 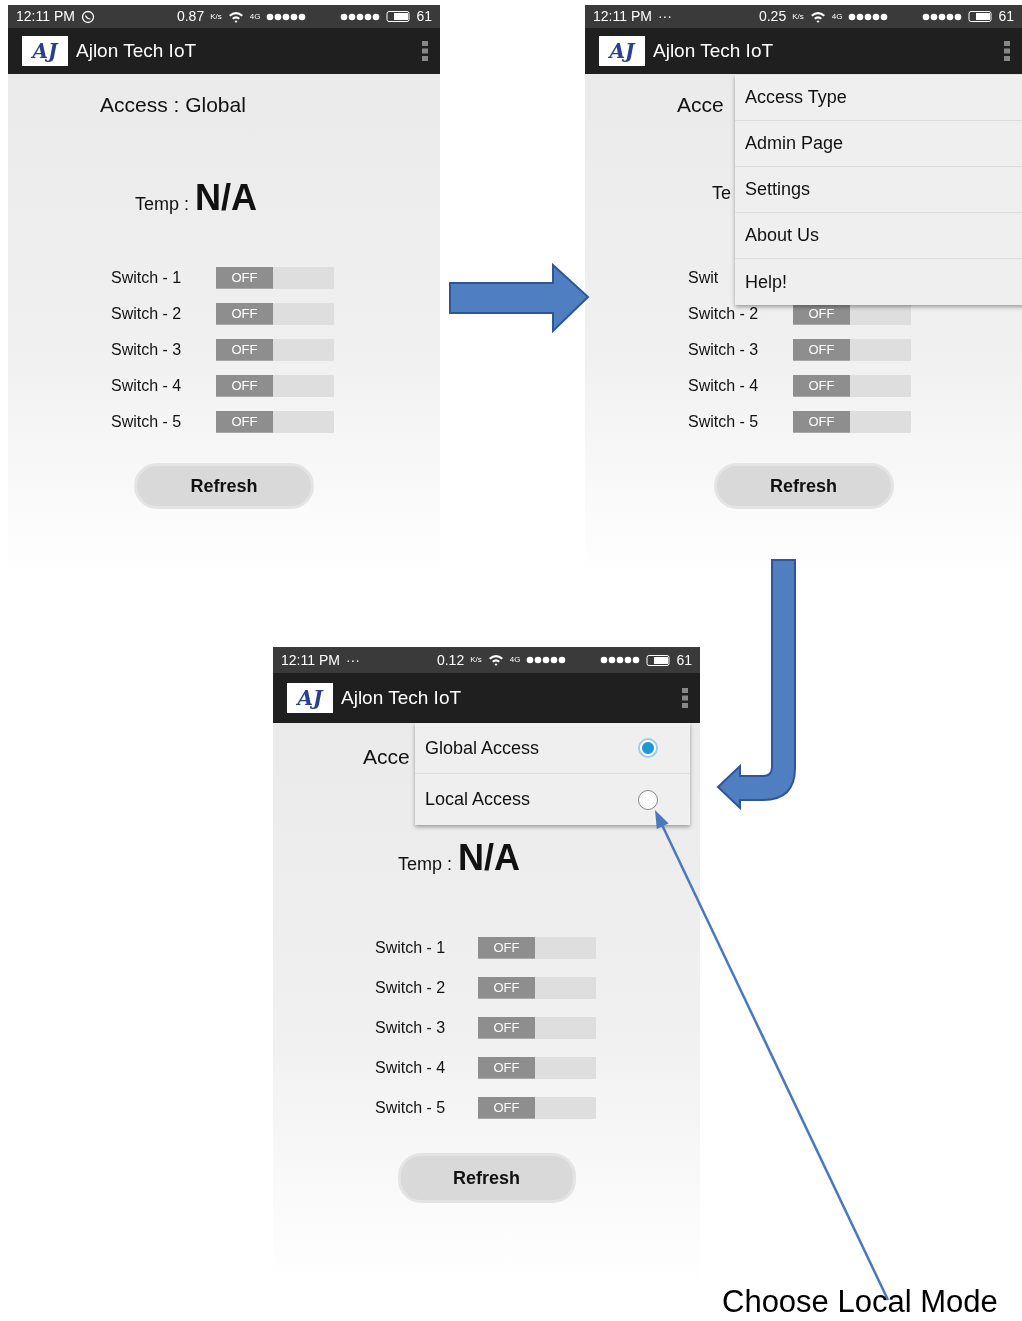 What do you see at coordinates (482, 748) in the screenshot?
I see `option-label: Global Access` at bounding box center [482, 748].